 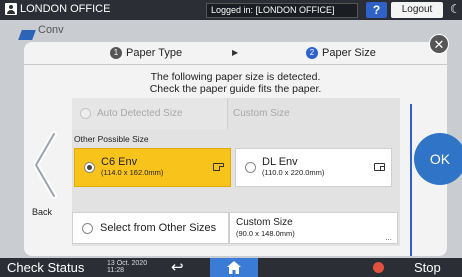 What do you see at coordinates (152, 167) in the screenshot?
I see `size-option-c6-env: C6 Env (114.0 x 162.0mm)` at bounding box center [152, 167].